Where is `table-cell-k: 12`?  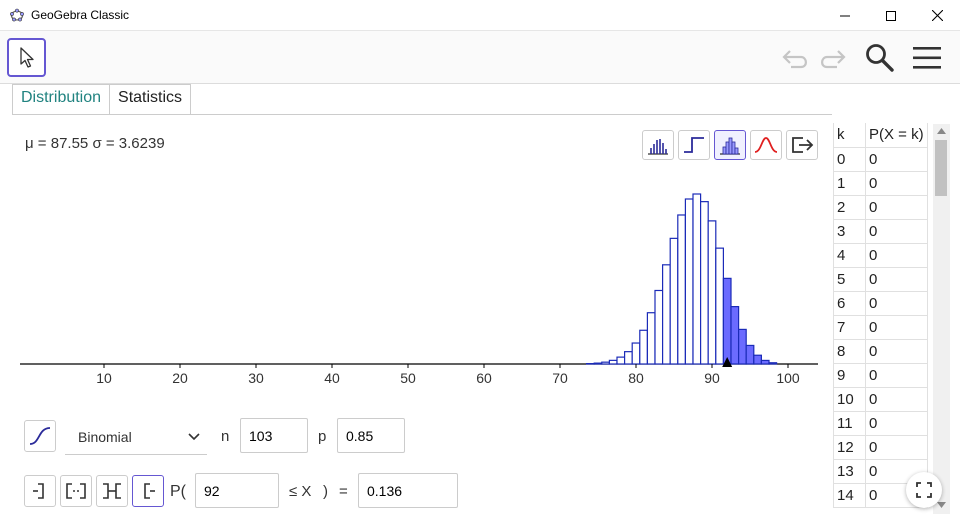
table-cell-k: 12 is located at coordinates (849, 447).